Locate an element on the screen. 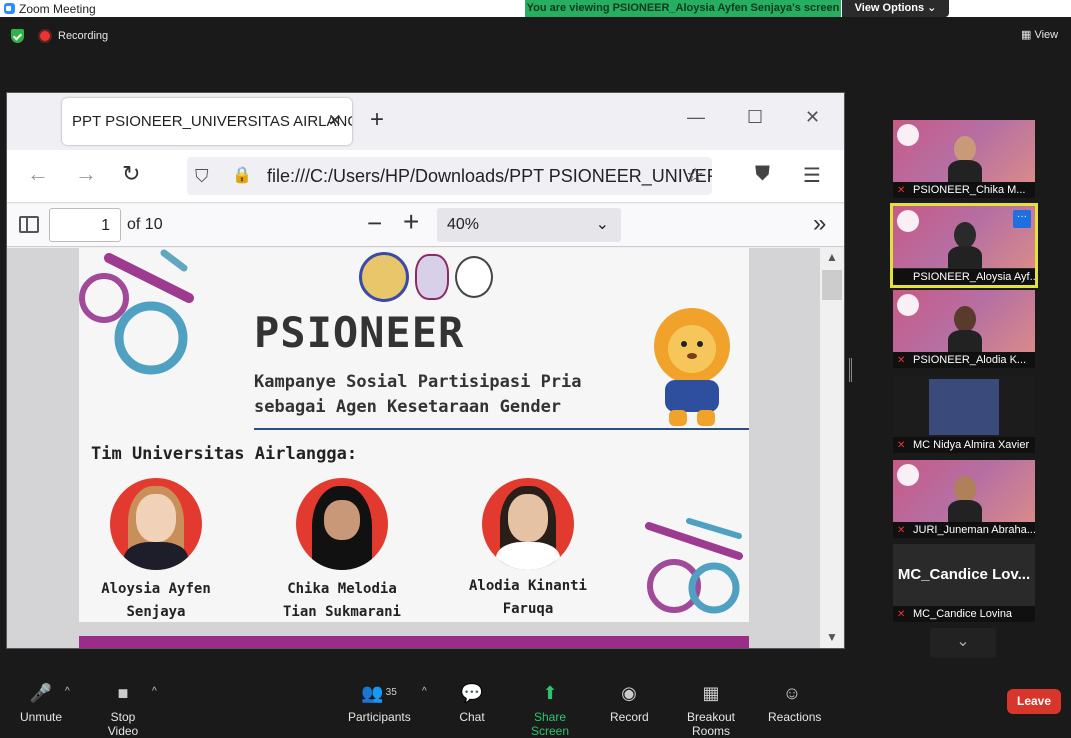 The image size is (1071, 738). page-number-input: 1 is located at coordinates (85, 225).